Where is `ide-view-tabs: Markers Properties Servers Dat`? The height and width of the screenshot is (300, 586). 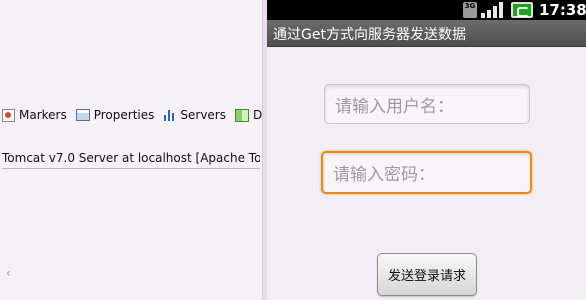
ide-view-tabs: Markers Properties Servers Dat is located at coordinates (131, 115).